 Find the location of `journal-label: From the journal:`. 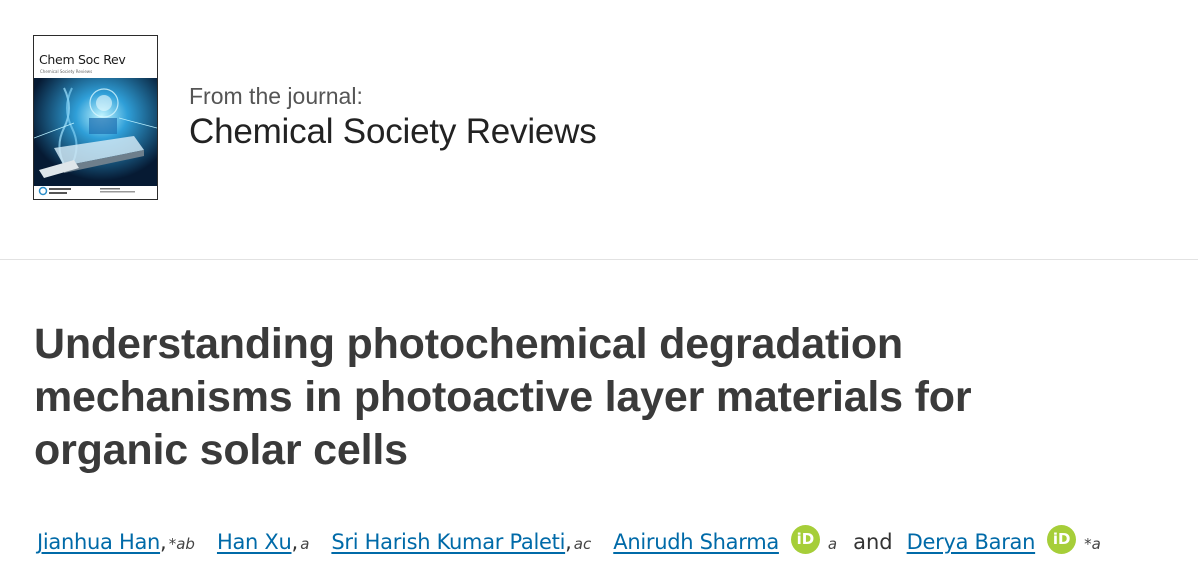

journal-label: From the journal: is located at coordinates (276, 96).